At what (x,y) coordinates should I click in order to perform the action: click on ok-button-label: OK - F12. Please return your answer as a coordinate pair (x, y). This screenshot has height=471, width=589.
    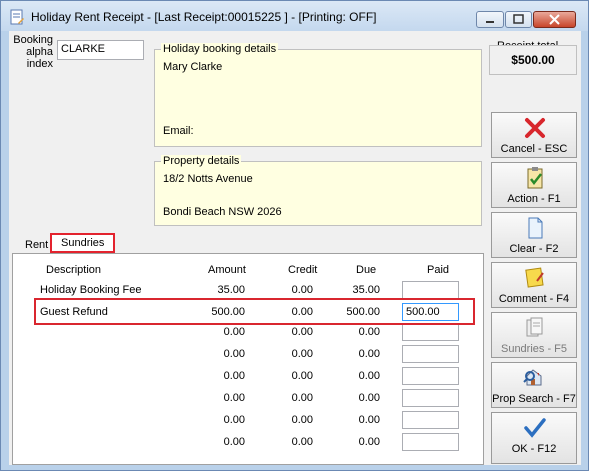
    Looking at the image, I should click on (534, 449).